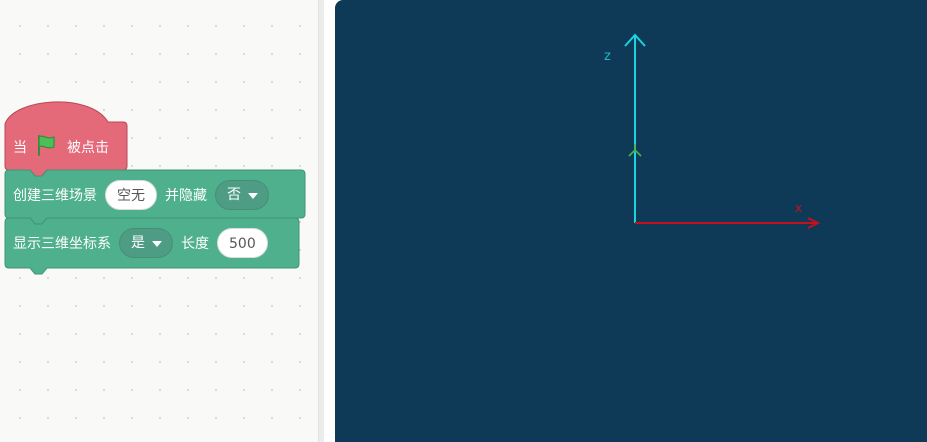 The image size is (927, 442). I want to click on create-scene-block: 创建三维场景 空无 并隐藏 否, so click(145, 195).